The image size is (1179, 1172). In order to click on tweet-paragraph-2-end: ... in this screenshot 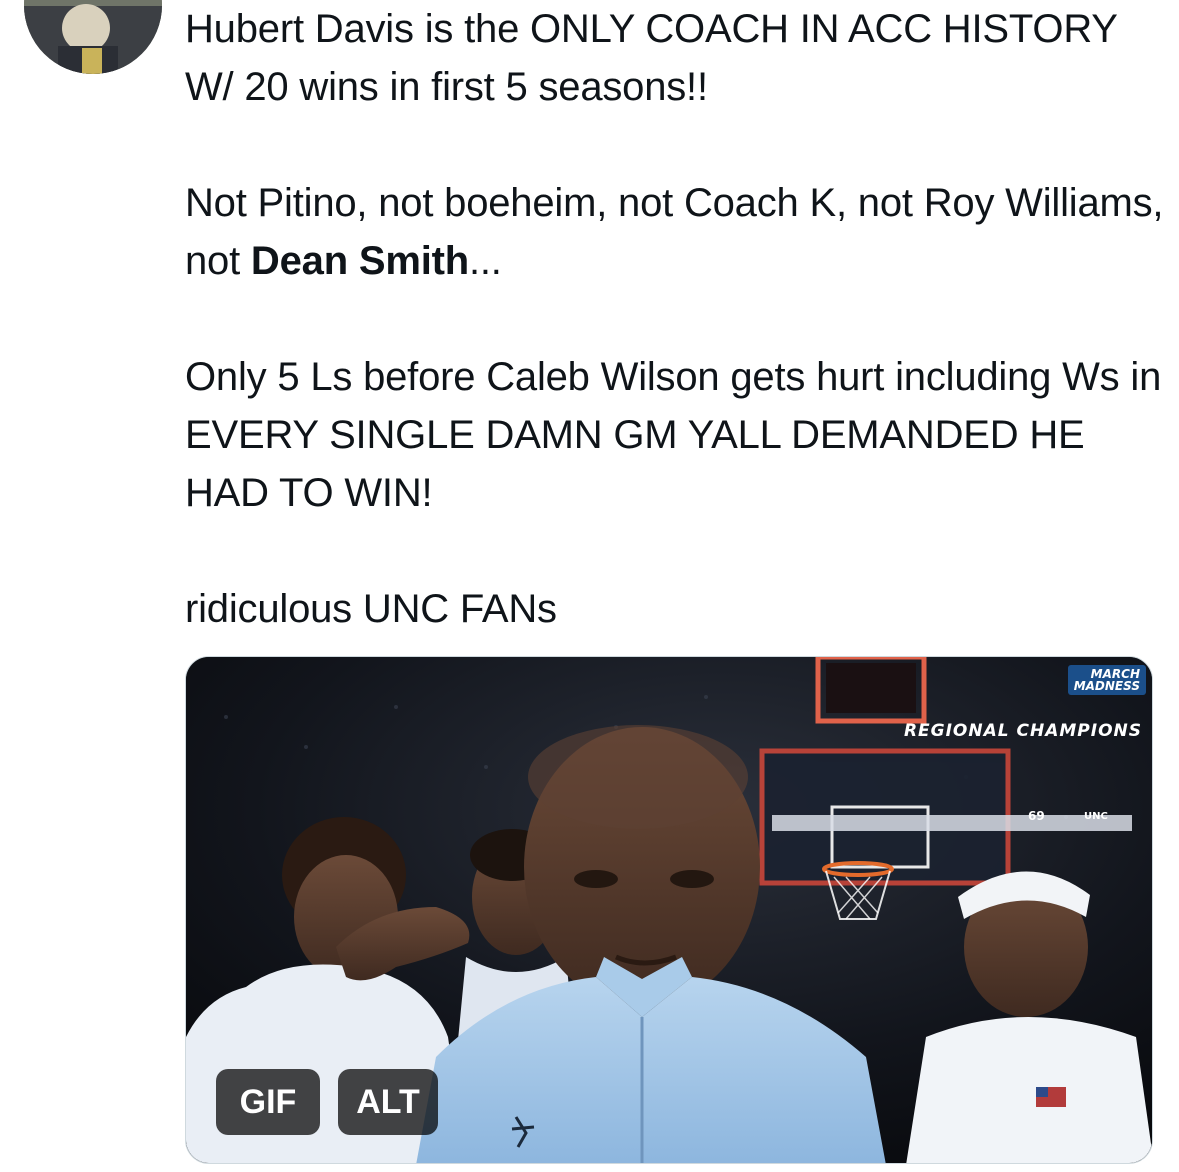, I will do `click(485, 261)`.